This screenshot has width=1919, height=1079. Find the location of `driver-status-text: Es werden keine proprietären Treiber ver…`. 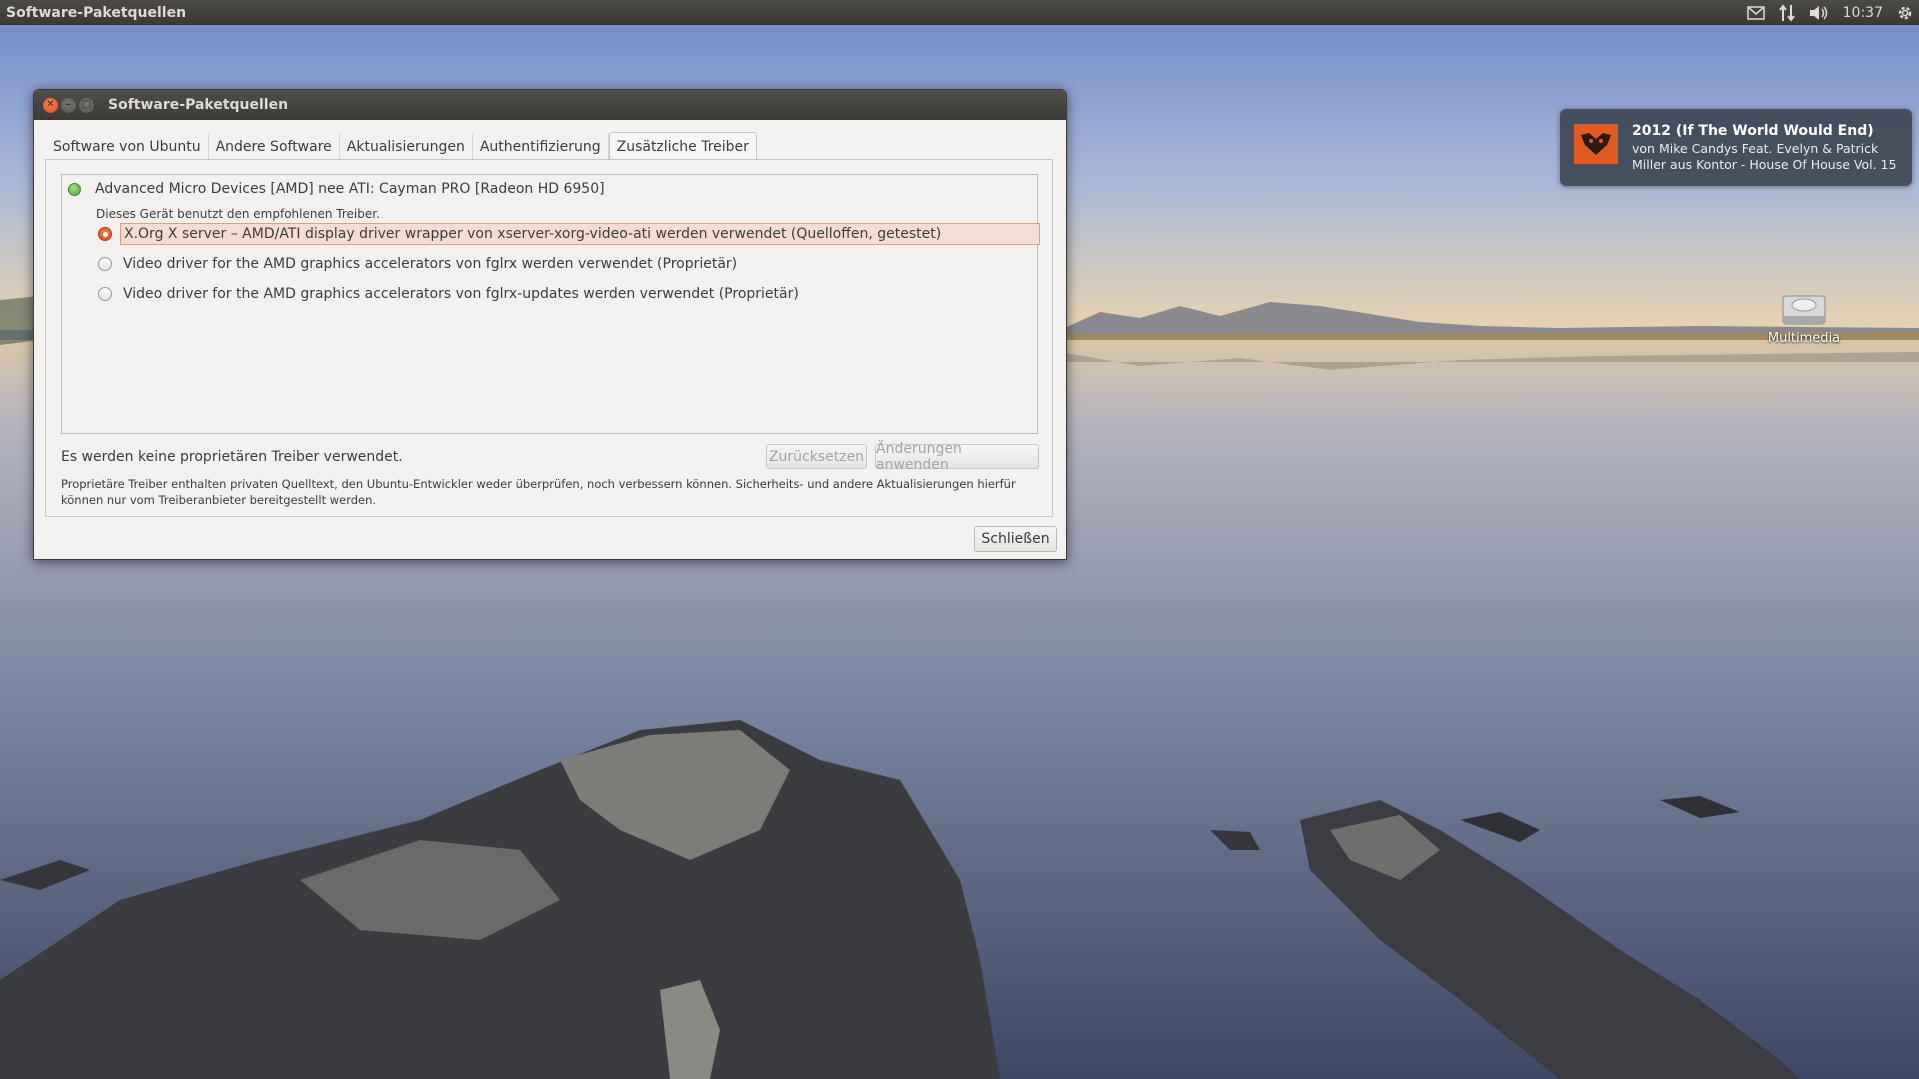

driver-status-text: Es werden keine proprietären Treiber ver… is located at coordinates (232, 457).